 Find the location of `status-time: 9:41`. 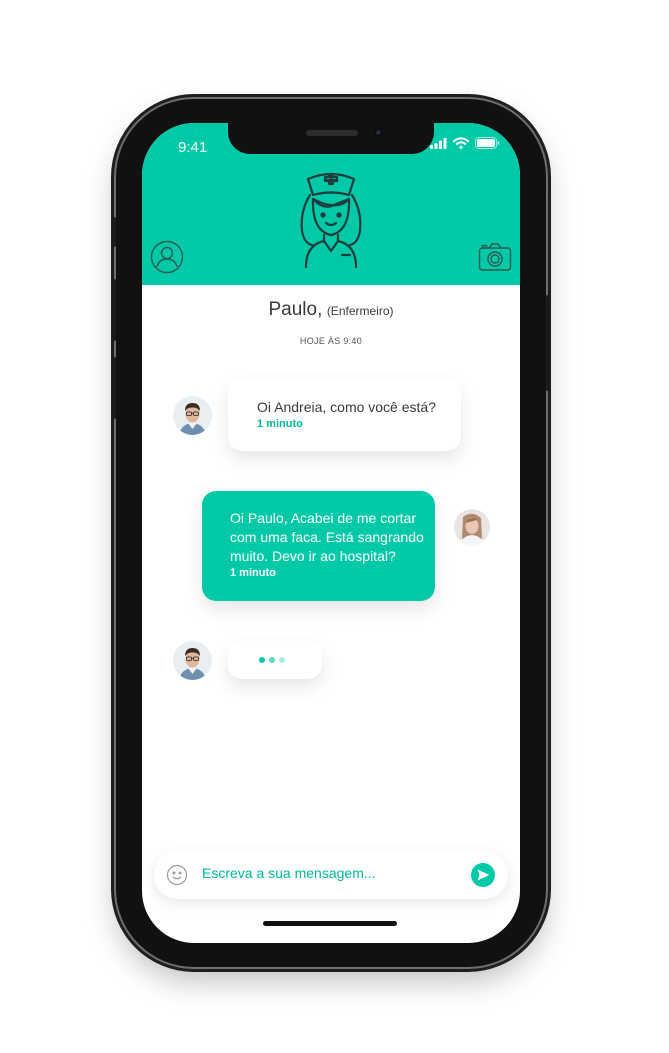

status-time: 9:41 is located at coordinates (193, 147).